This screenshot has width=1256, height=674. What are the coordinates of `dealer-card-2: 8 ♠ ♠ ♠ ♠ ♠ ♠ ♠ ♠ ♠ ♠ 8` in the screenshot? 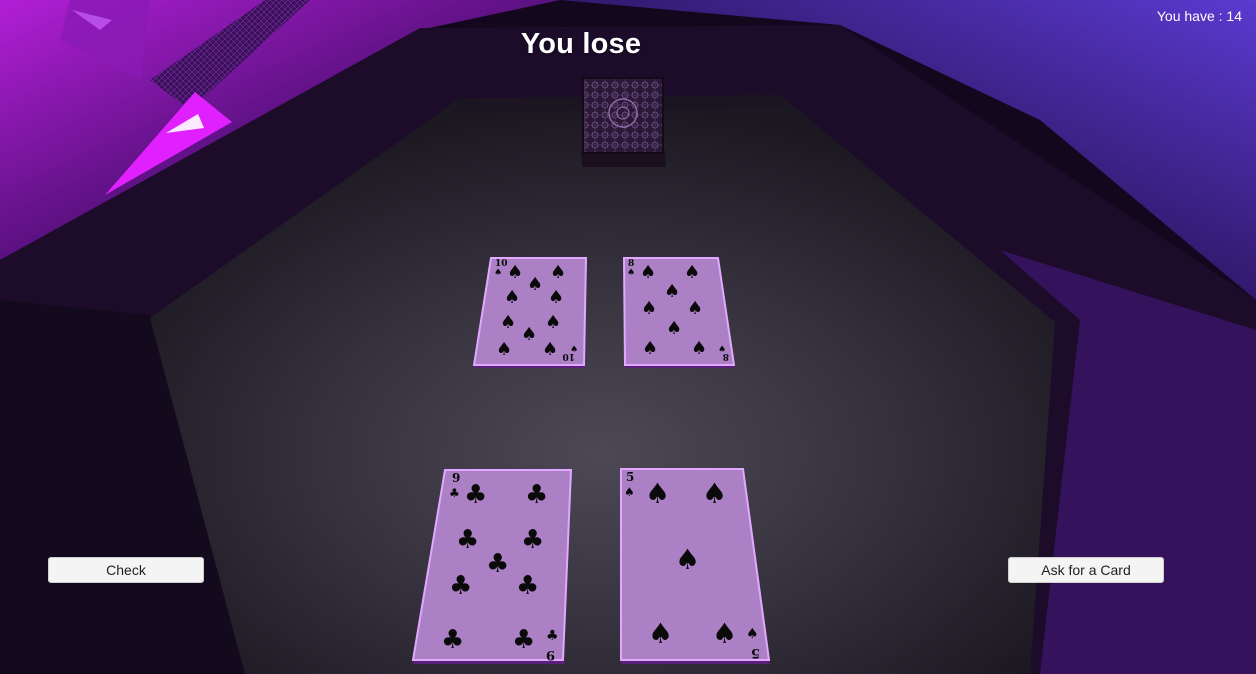 It's located at (679, 312).